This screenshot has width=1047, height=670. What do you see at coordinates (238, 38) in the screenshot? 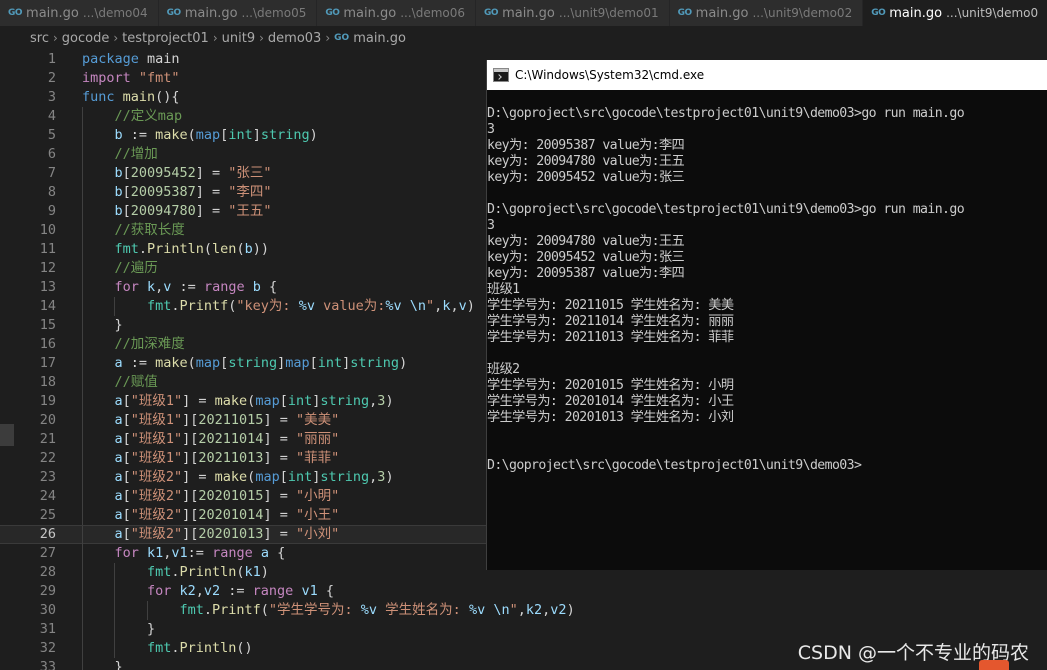
I see `breadcrumb-item: unit9` at bounding box center [238, 38].